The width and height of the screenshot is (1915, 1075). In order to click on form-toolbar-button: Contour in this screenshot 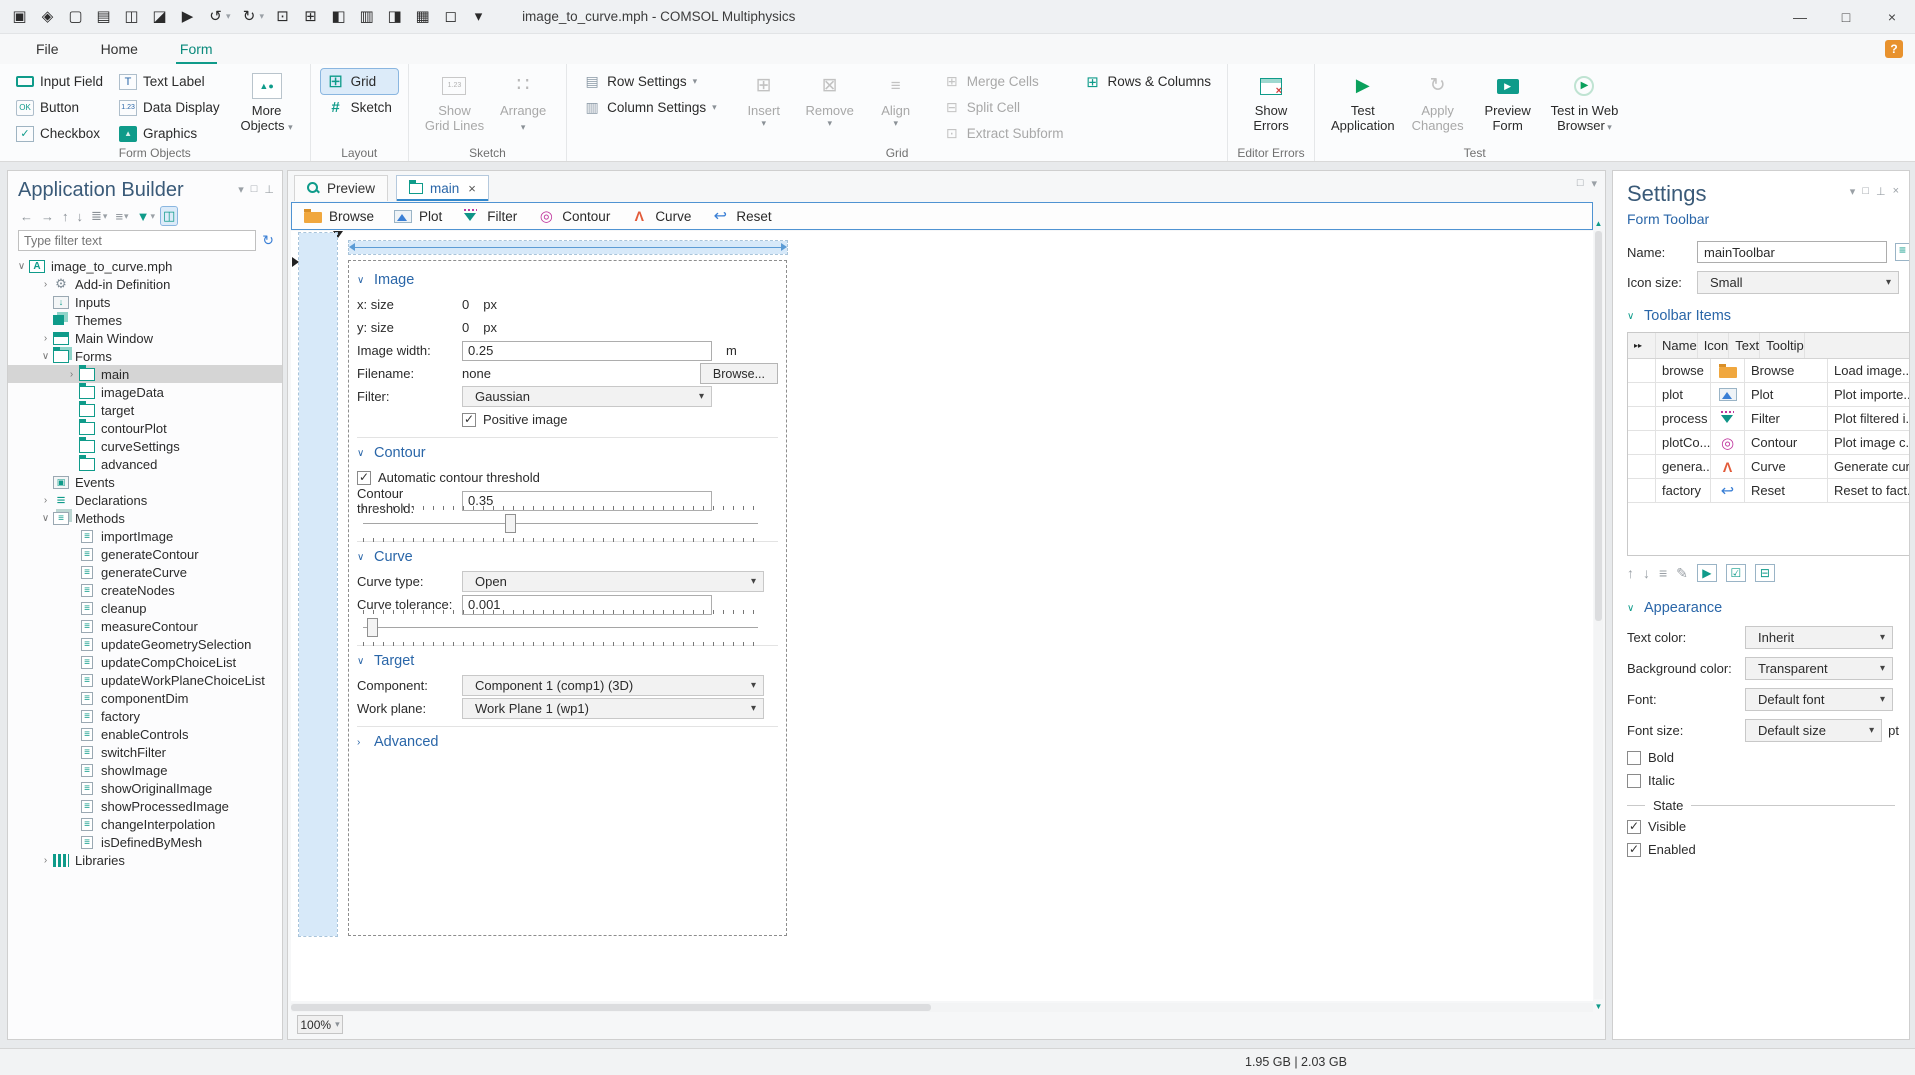, I will do `click(573, 216)`.